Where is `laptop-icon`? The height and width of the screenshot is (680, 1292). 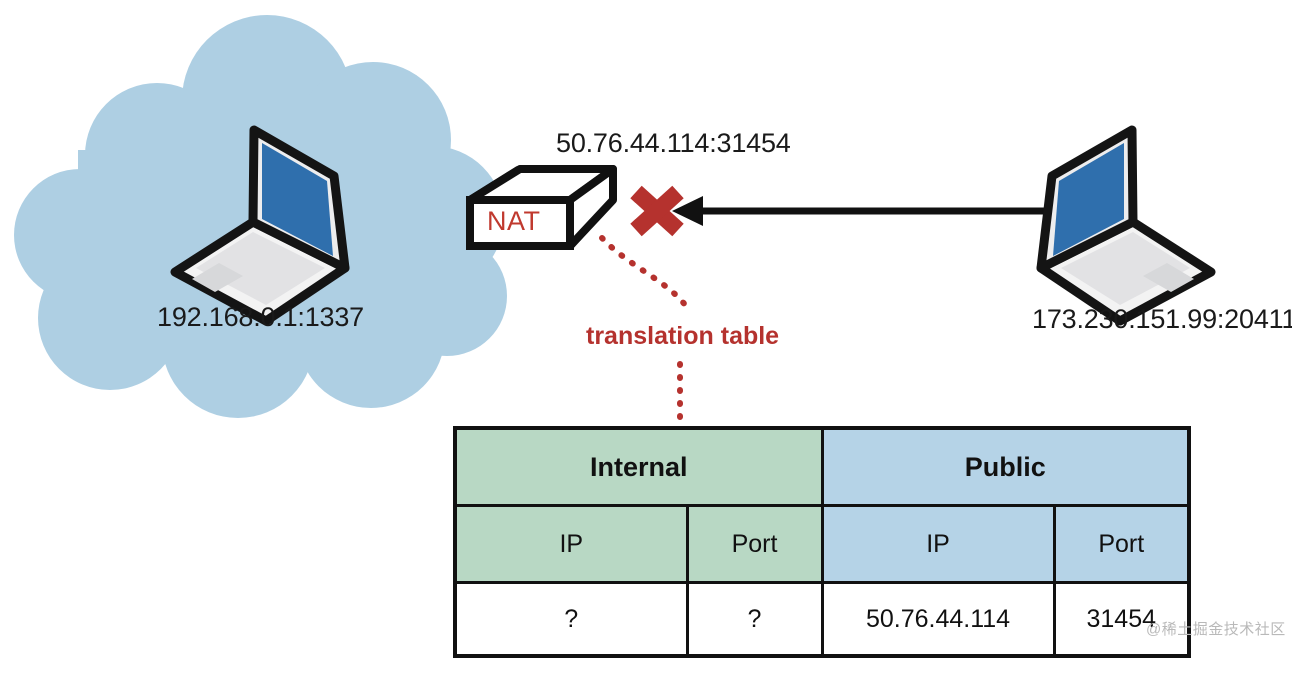 laptop-icon is located at coordinates (1126, 225).